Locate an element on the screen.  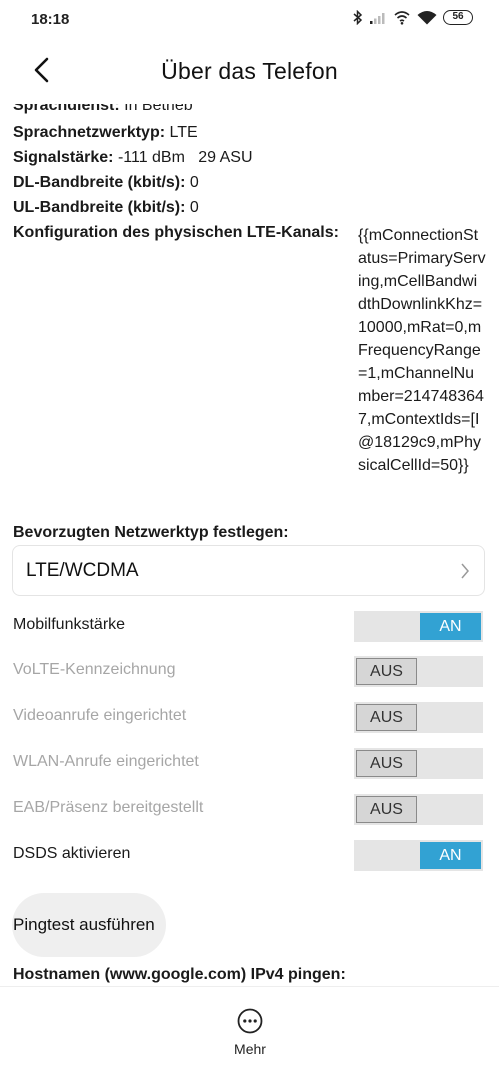
info-label: UL-Bandbreite (kbit/s): is located at coordinates (99, 207).